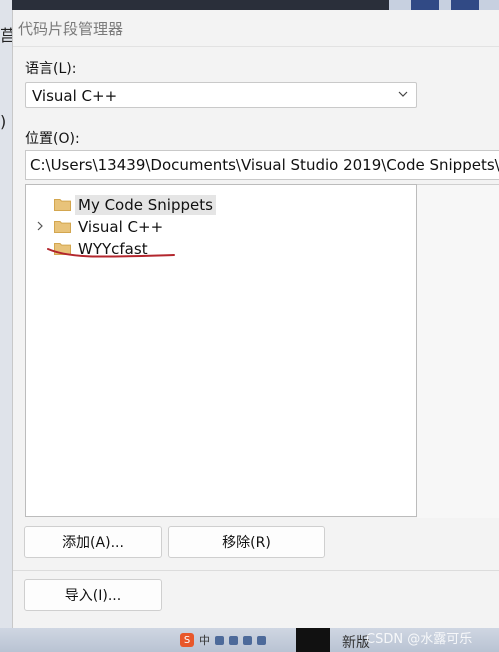 The image size is (499, 652). Describe the element at coordinates (121, 227) in the screenshot. I see `tree-item-label: Visual C++` at that location.